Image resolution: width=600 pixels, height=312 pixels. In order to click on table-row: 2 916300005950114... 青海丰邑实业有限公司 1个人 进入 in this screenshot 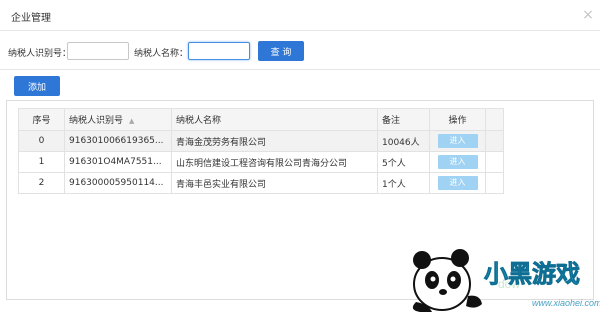, I will do `click(261, 183)`.